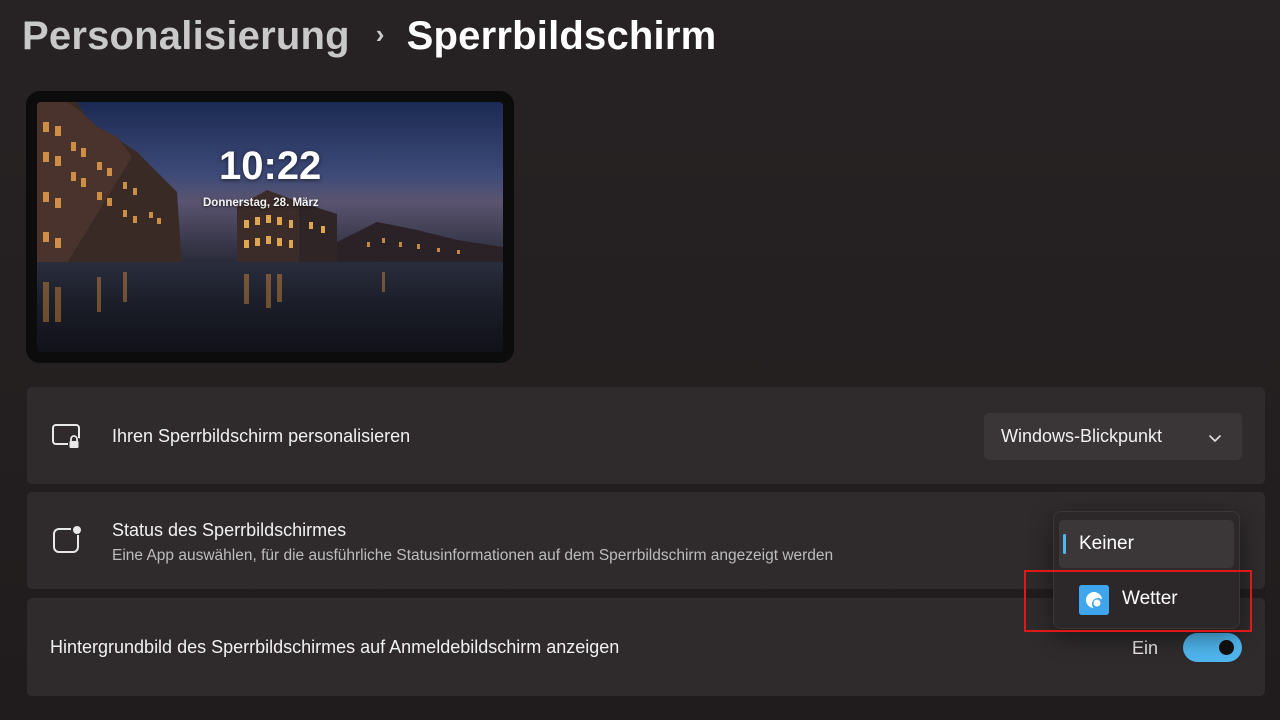 The width and height of the screenshot is (1280, 720). I want to click on status-app-menu: Keiner Wetter, so click(1146, 570).